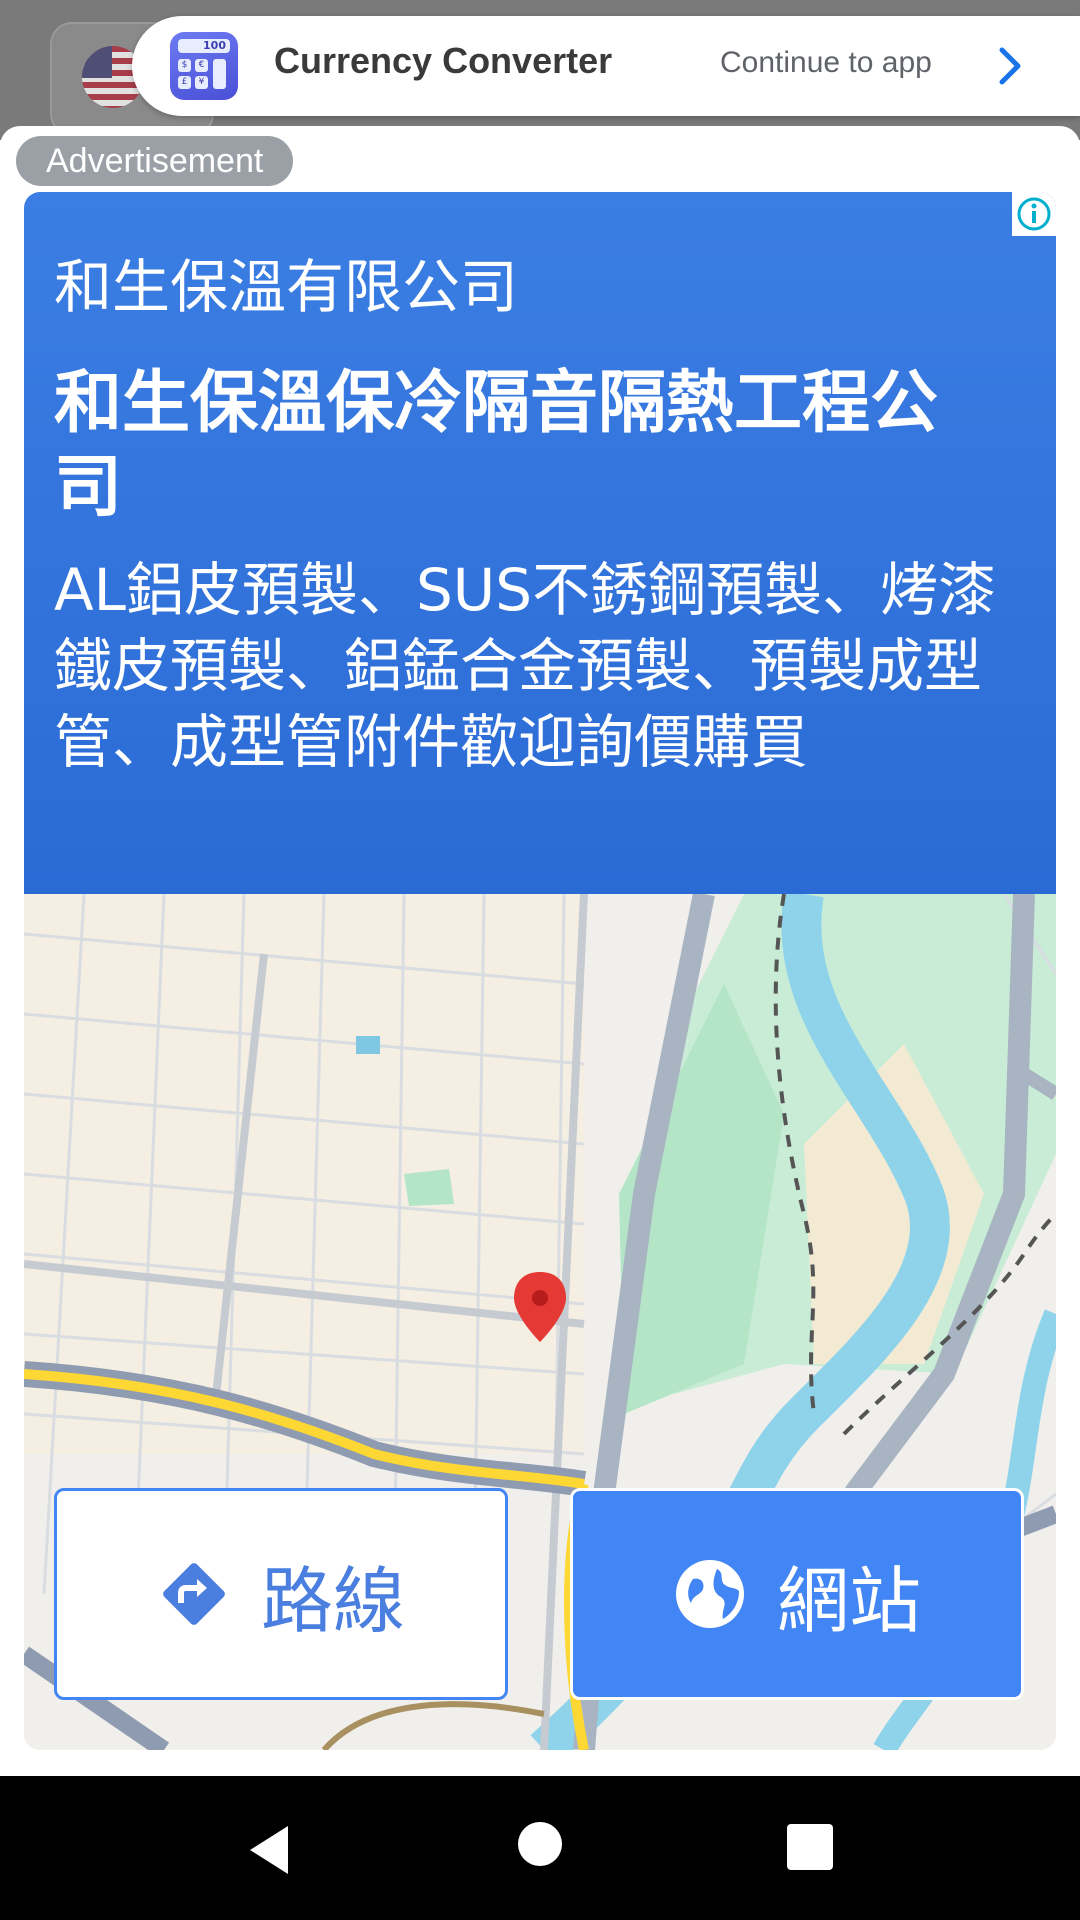  Describe the element at coordinates (1010, 66) in the screenshot. I see `chevron-right-icon` at that location.